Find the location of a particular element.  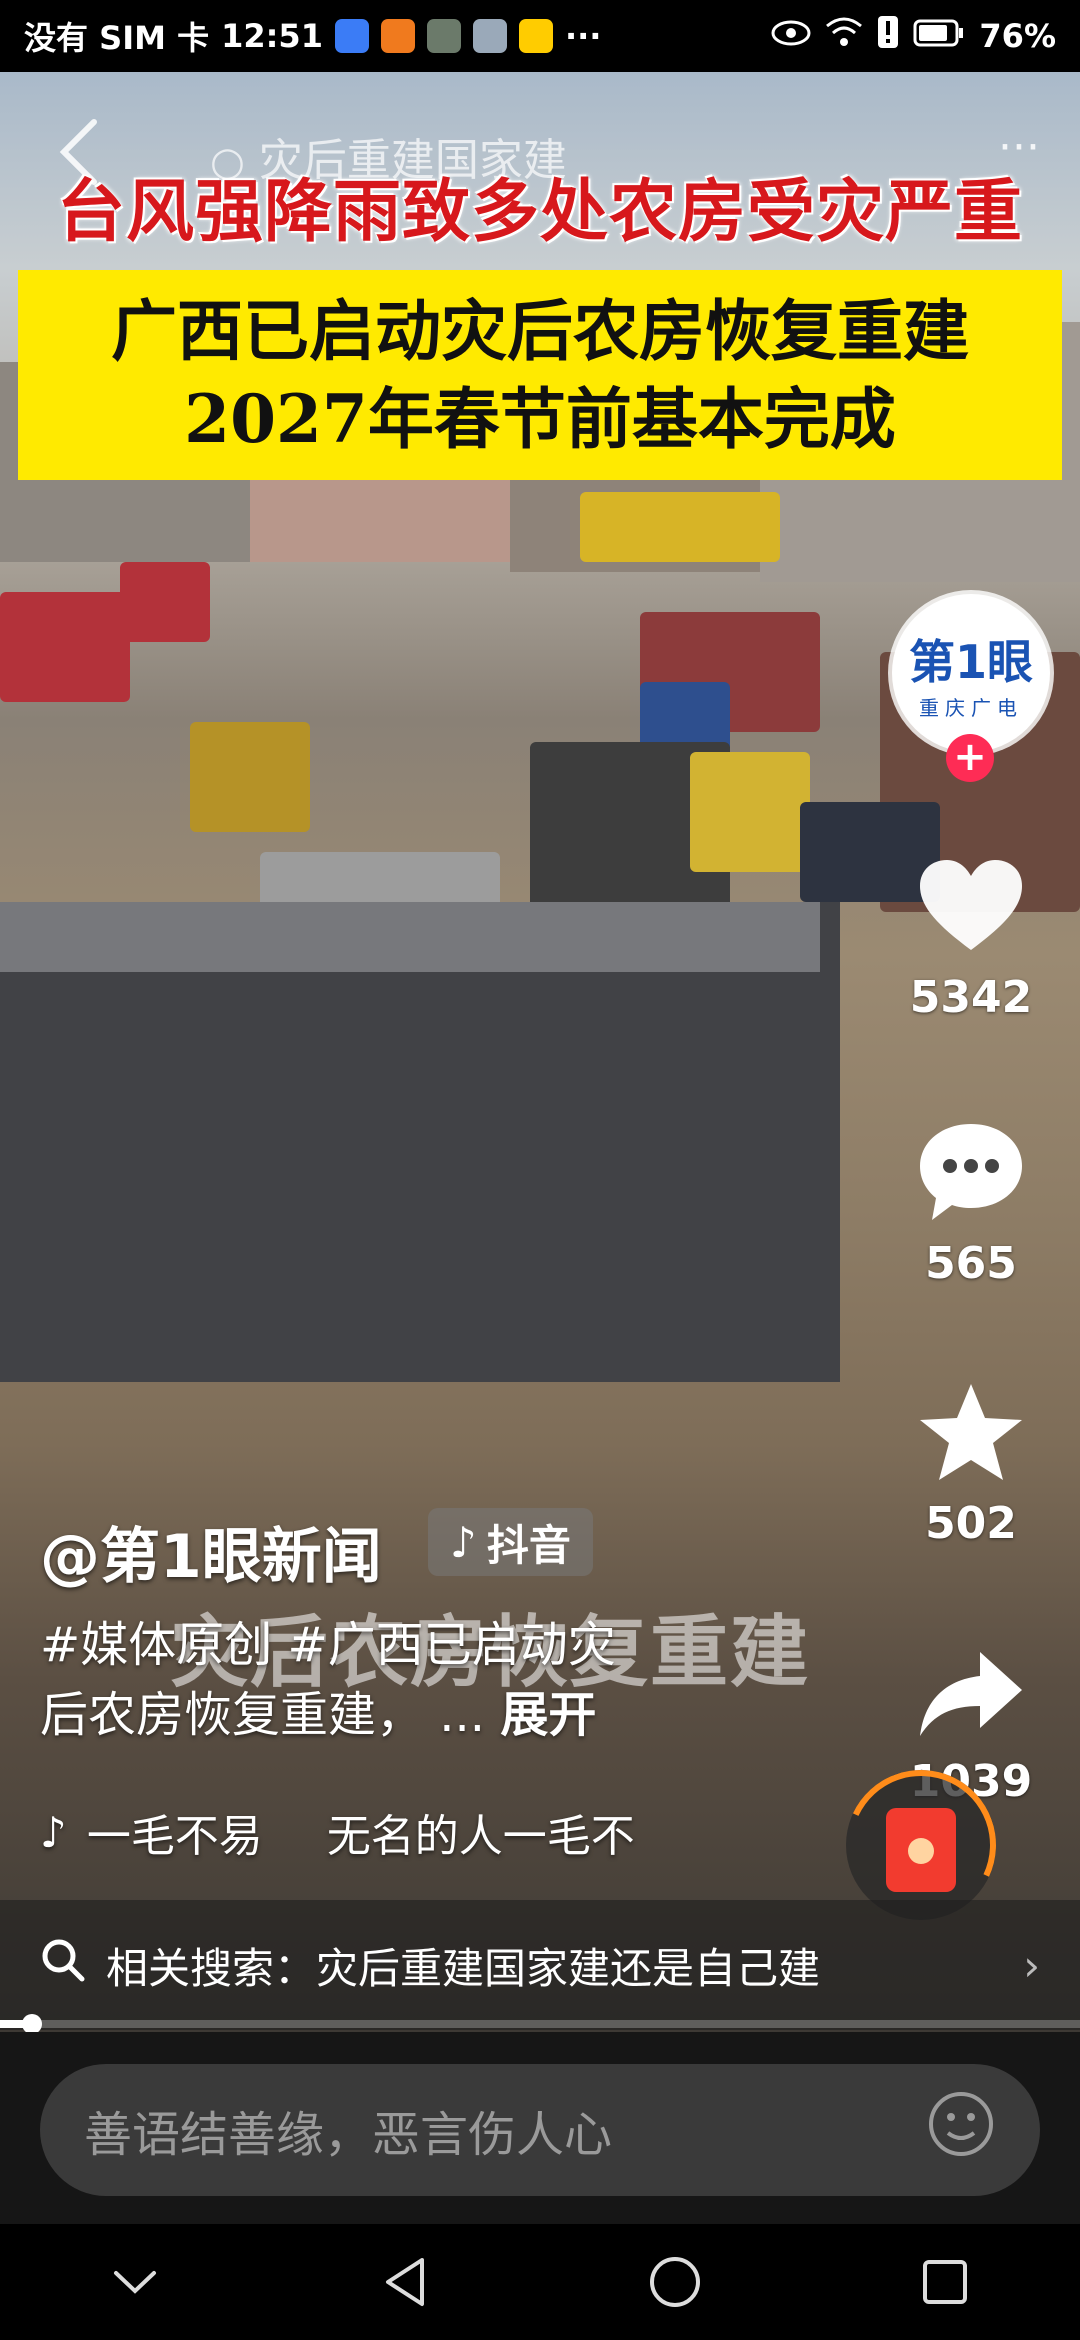

red-packet-widget is located at coordinates (921, 1845).